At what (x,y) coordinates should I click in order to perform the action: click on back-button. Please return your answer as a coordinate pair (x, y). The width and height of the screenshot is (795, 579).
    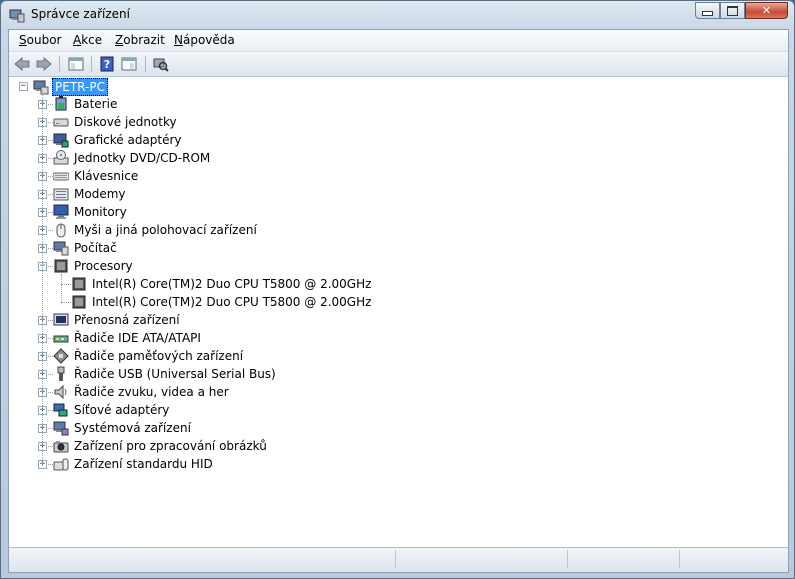
    Looking at the image, I should click on (22, 64).